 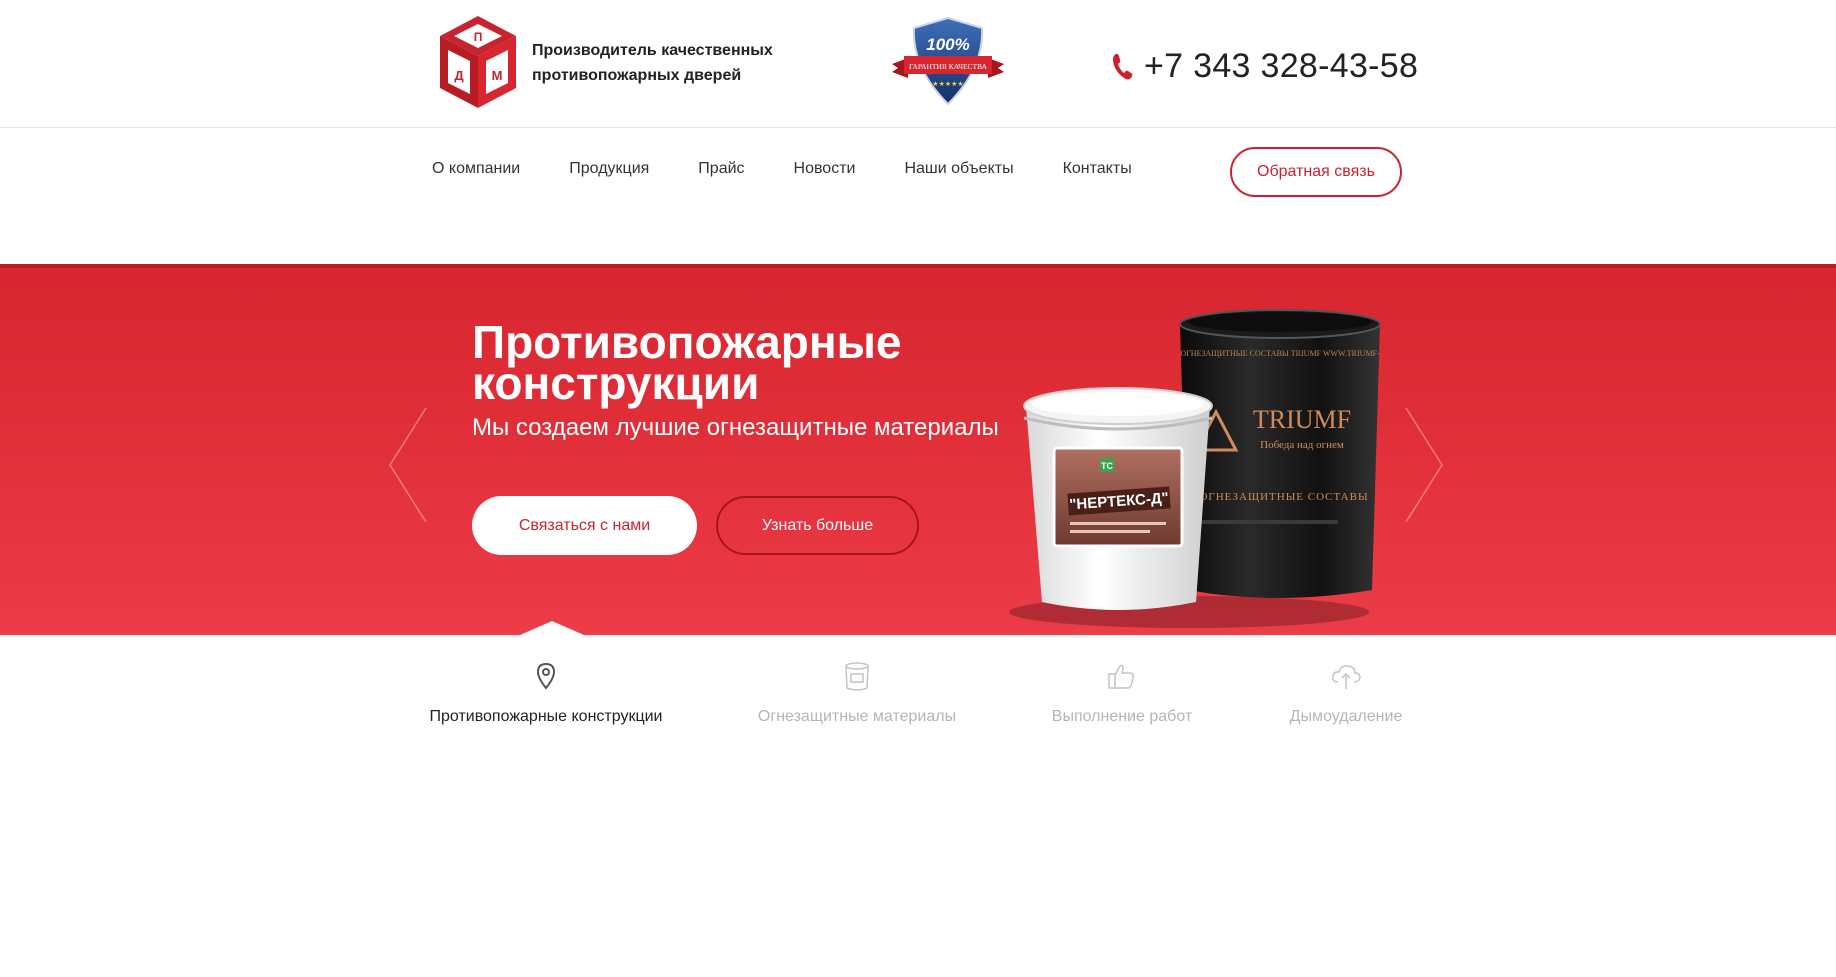 What do you see at coordinates (1346, 693) in the screenshot?
I see `feature-smoke-removal: Дымоудаление` at bounding box center [1346, 693].